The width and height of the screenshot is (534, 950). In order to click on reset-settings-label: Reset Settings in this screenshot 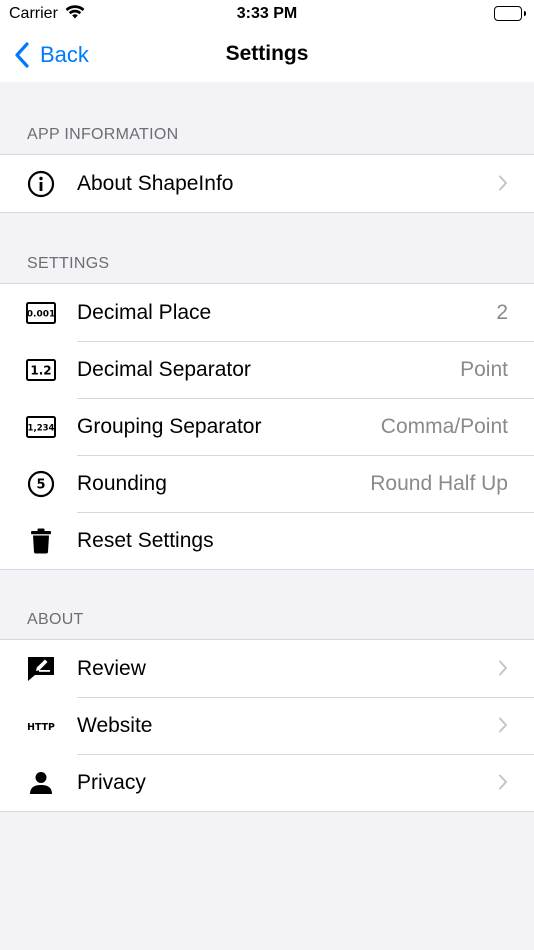, I will do `click(145, 540)`.